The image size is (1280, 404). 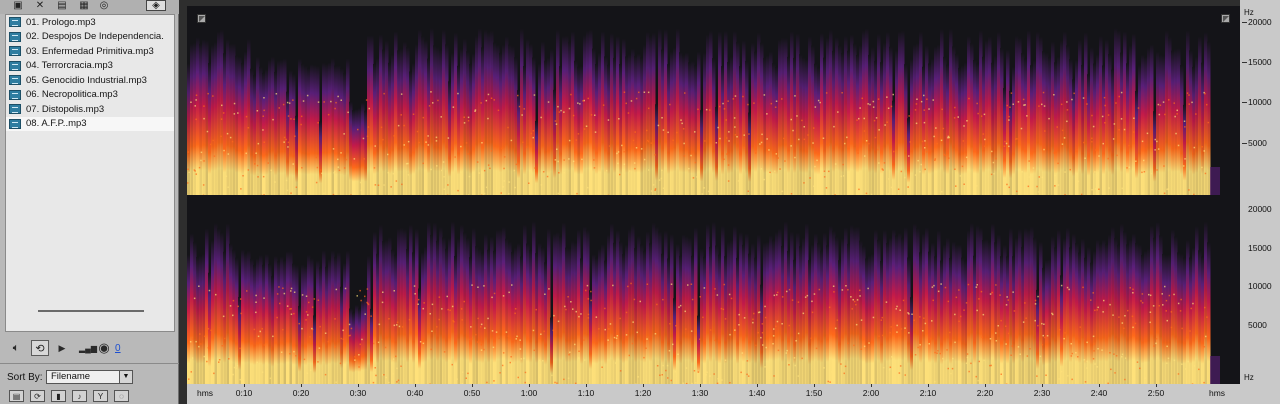 I want to click on chevron-down-icon: ▼, so click(x=125, y=377).